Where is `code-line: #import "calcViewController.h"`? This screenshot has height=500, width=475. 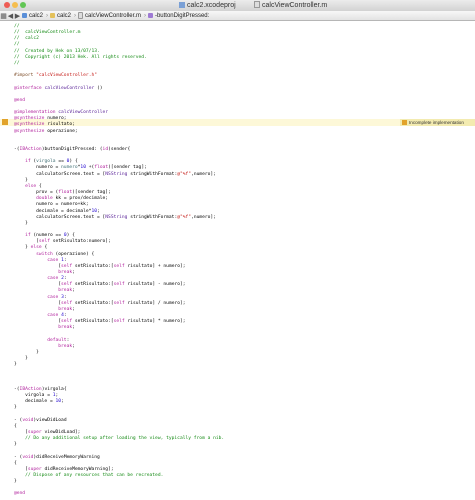 code-line: #import "calcViewController.h" is located at coordinates (55, 75).